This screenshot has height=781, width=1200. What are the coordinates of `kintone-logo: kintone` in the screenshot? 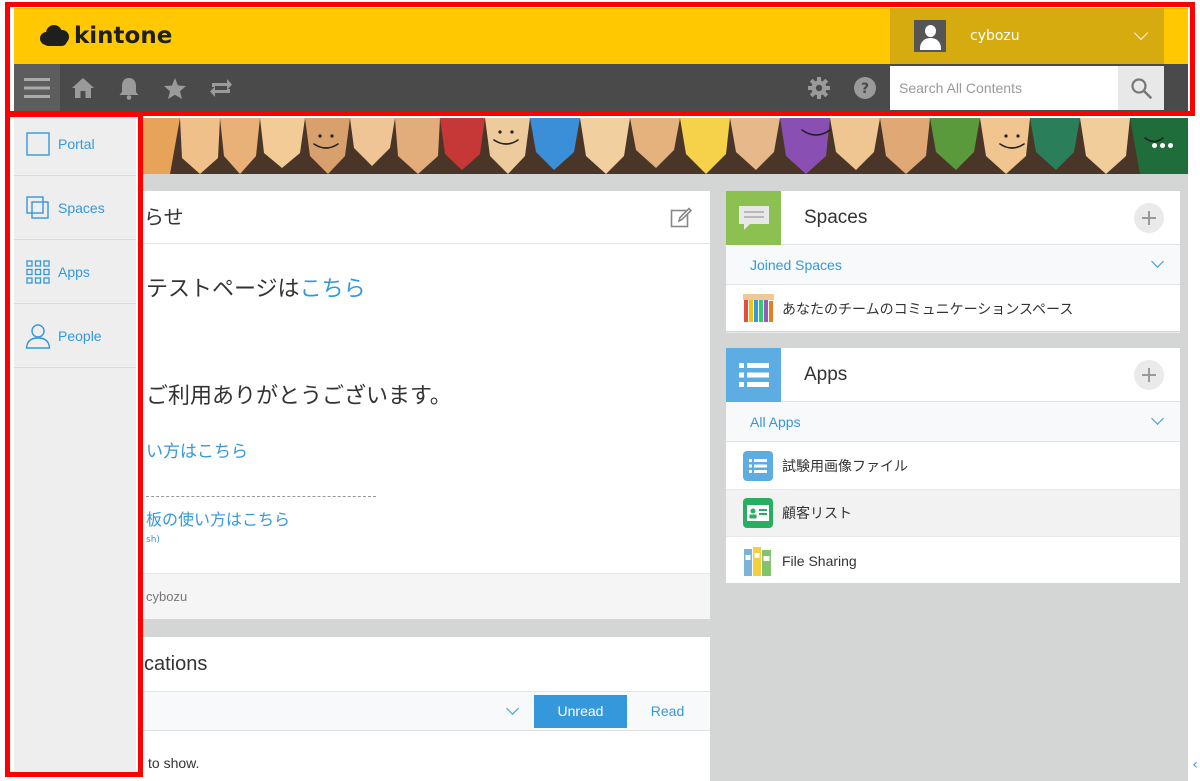 It's located at (106, 36).